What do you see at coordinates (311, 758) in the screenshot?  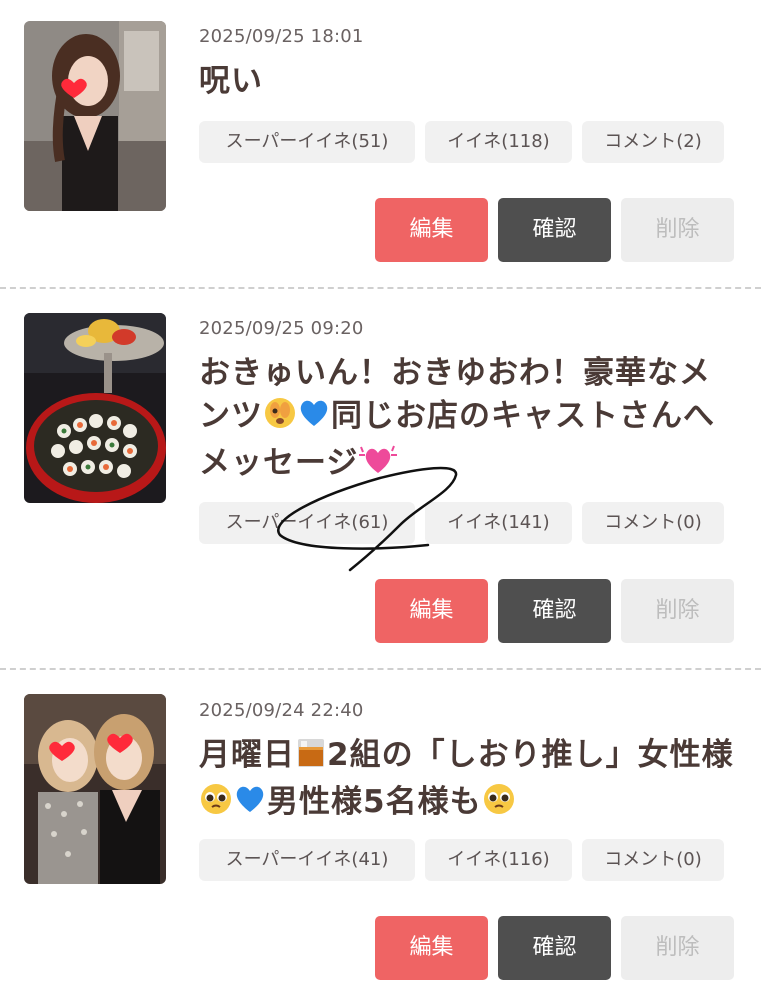 I see `whisky-glass-emoji` at bounding box center [311, 758].